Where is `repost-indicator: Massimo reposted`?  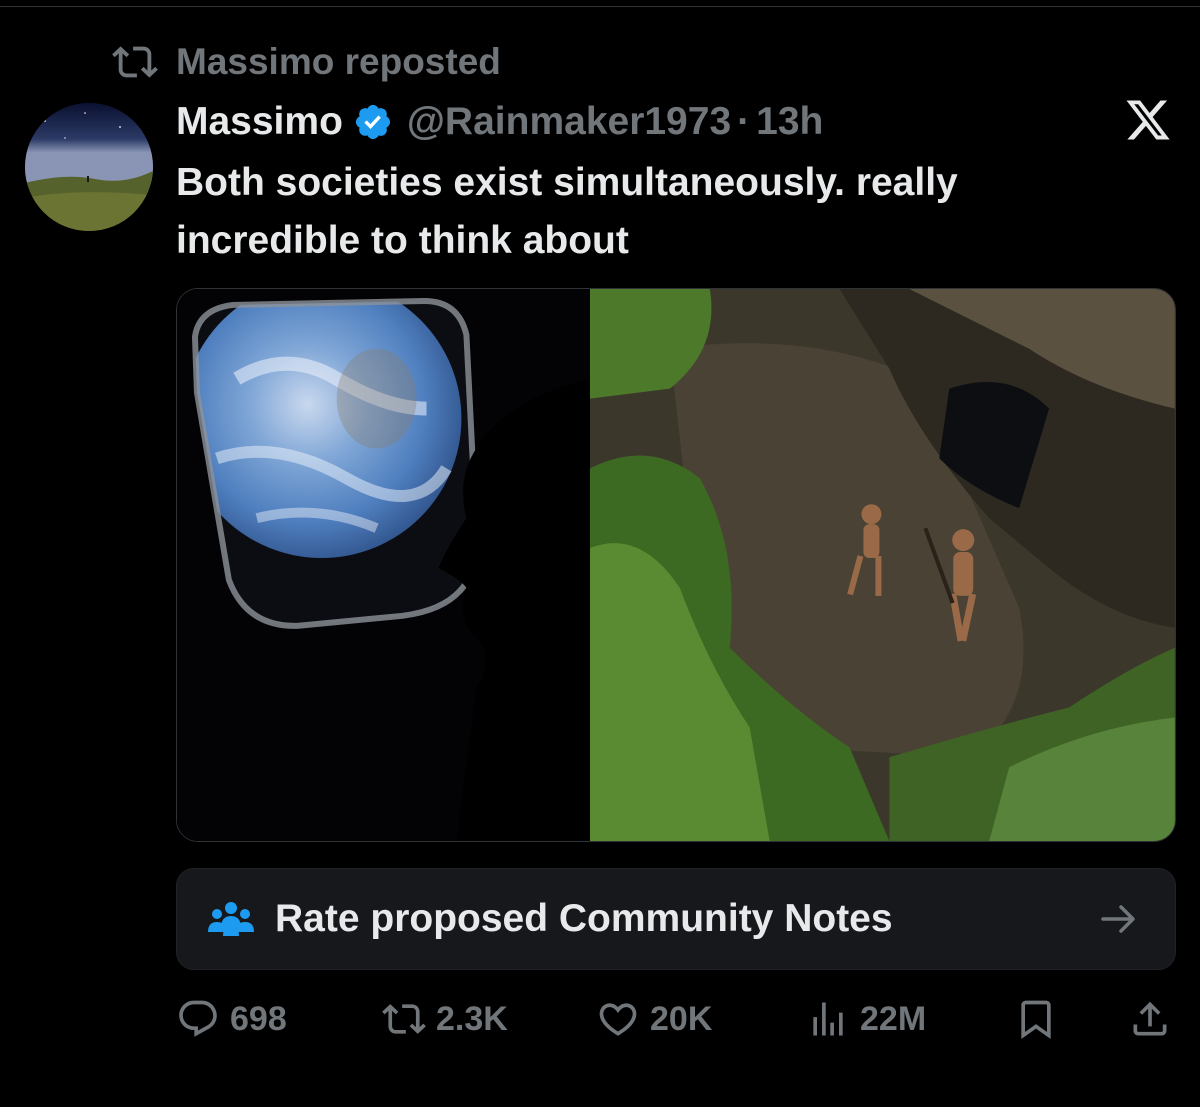
repost-indicator: Massimo reposted is located at coordinates (306, 62).